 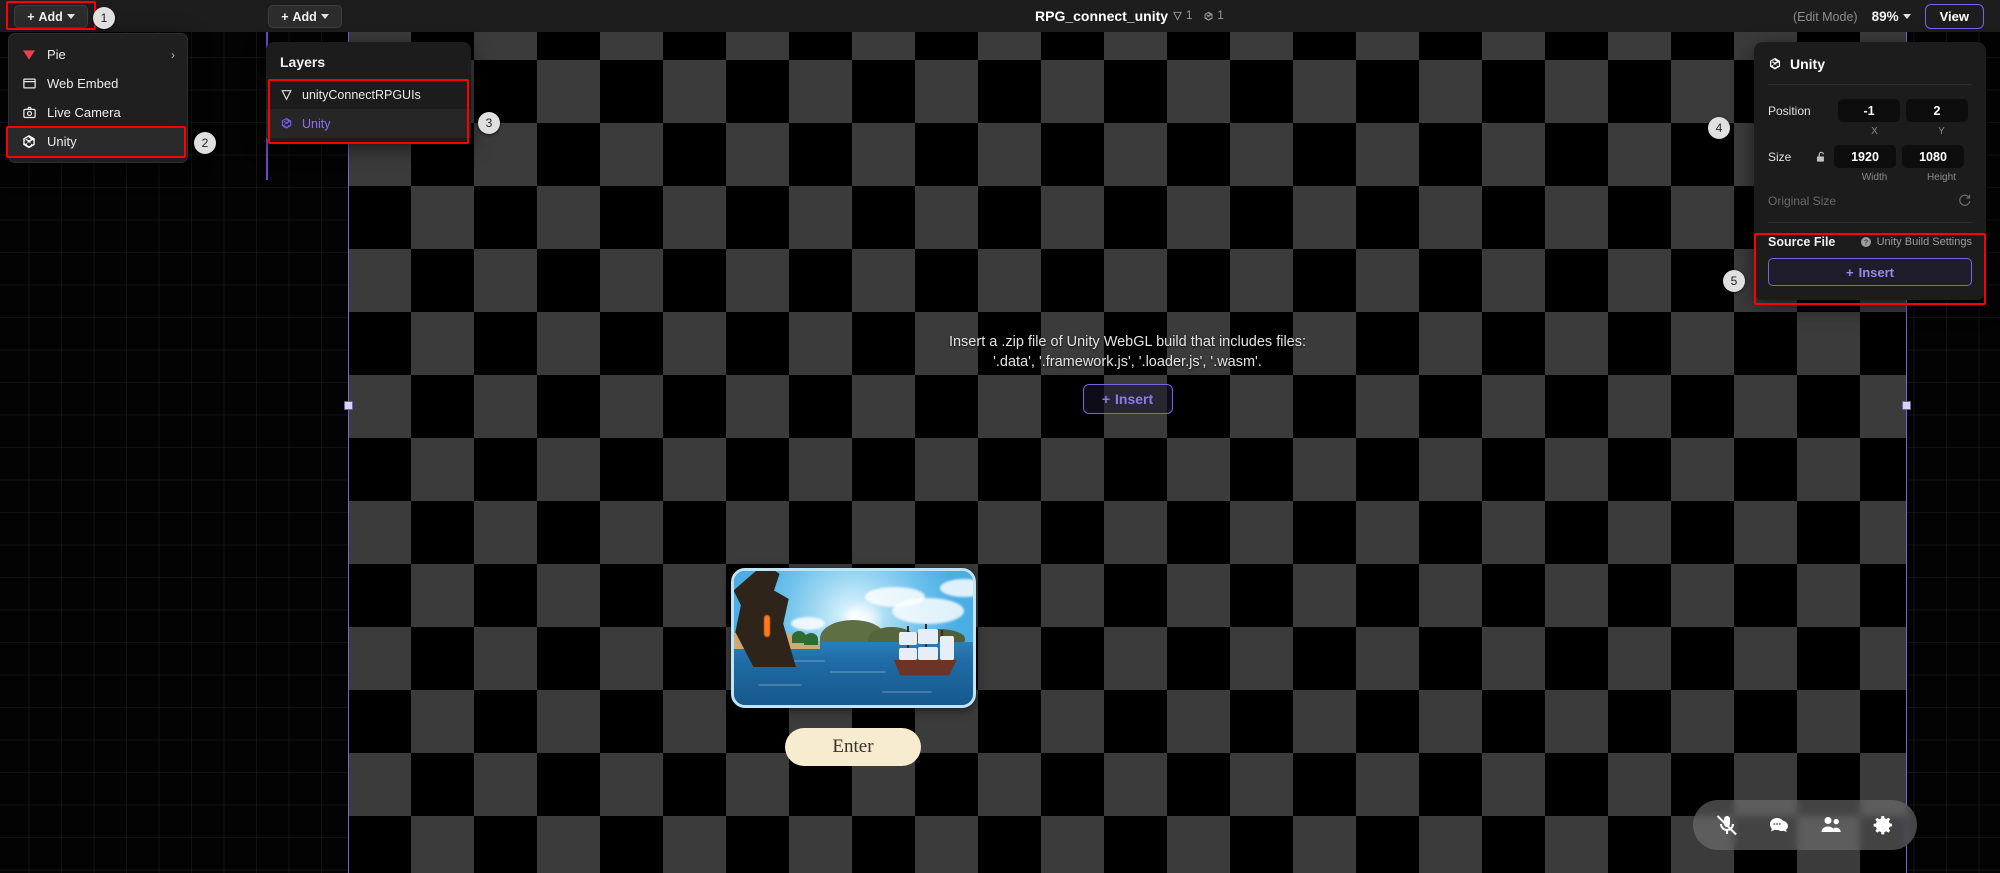 What do you see at coordinates (1870, 69) in the screenshot?
I see `properties-panel-header: Unity` at bounding box center [1870, 69].